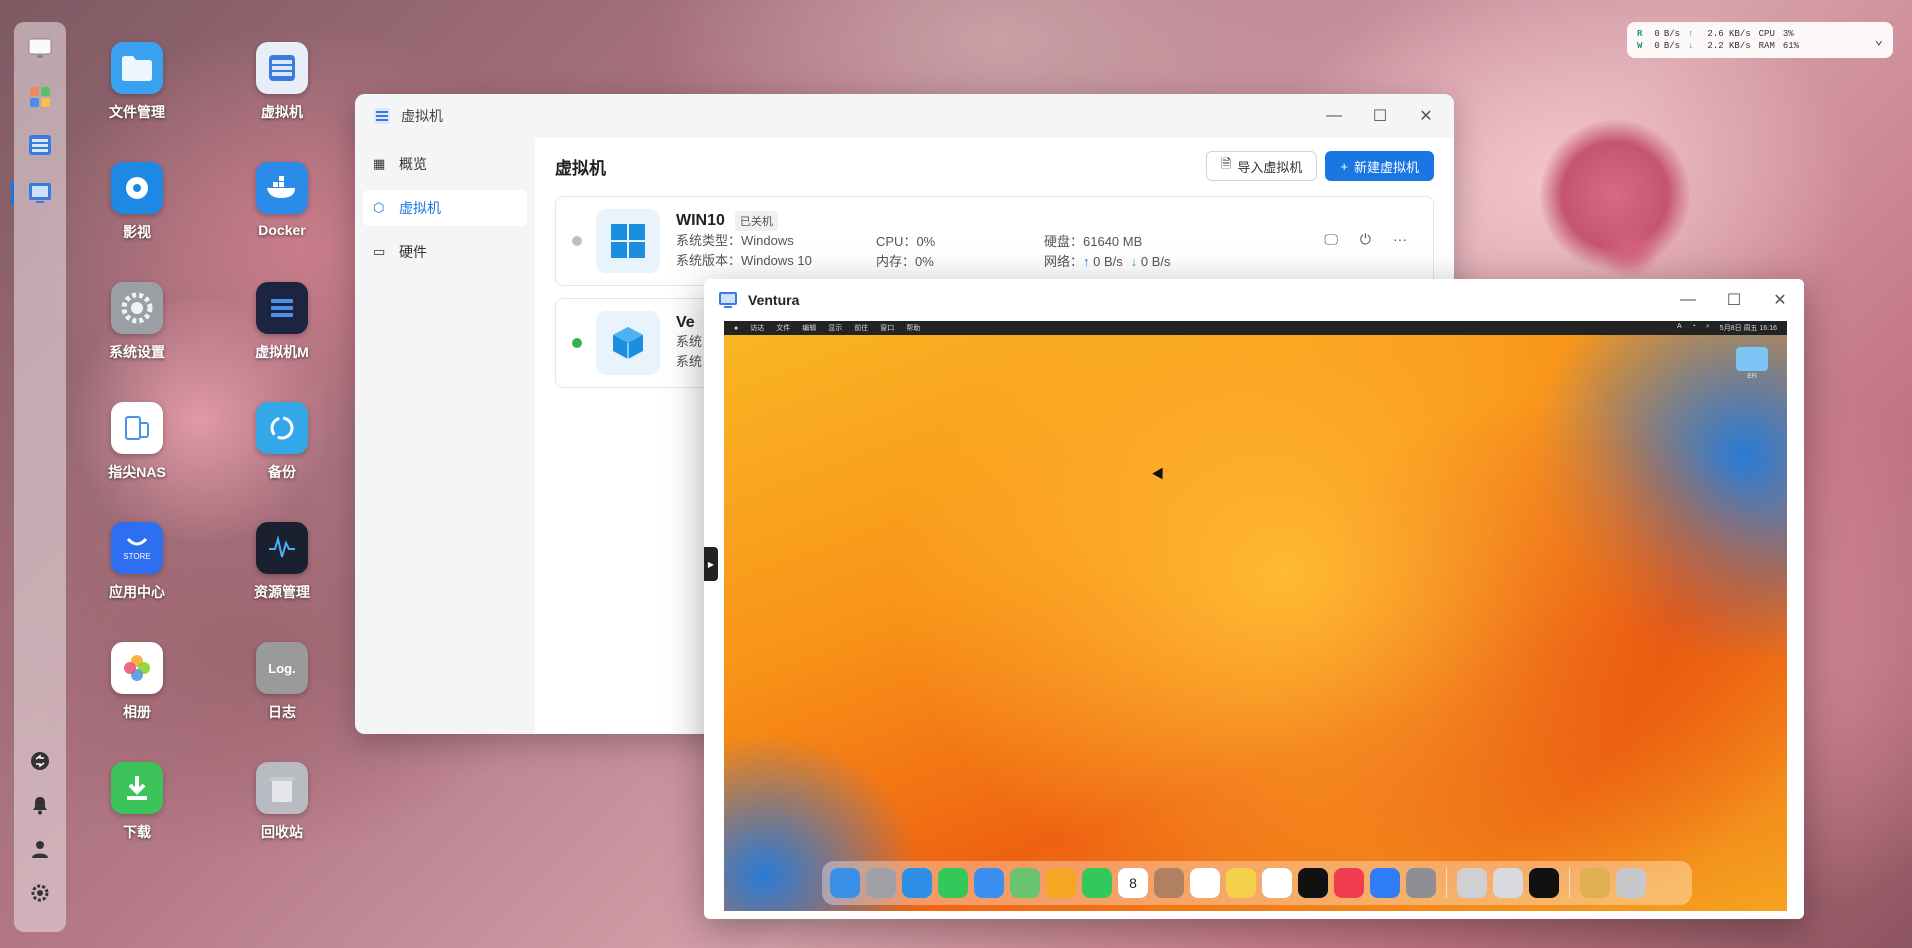 The image size is (1912, 948). I want to click on contacts-icon, so click(1169, 883).